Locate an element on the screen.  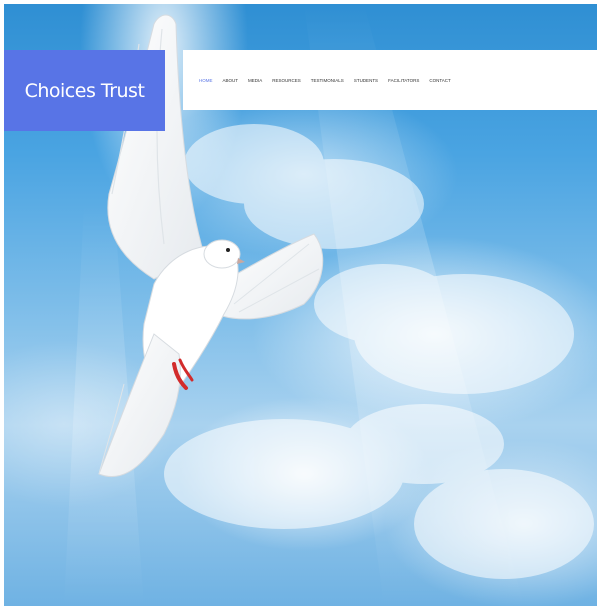
nav-item-facilitators: FACILITATORS is located at coordinates (403, 80).